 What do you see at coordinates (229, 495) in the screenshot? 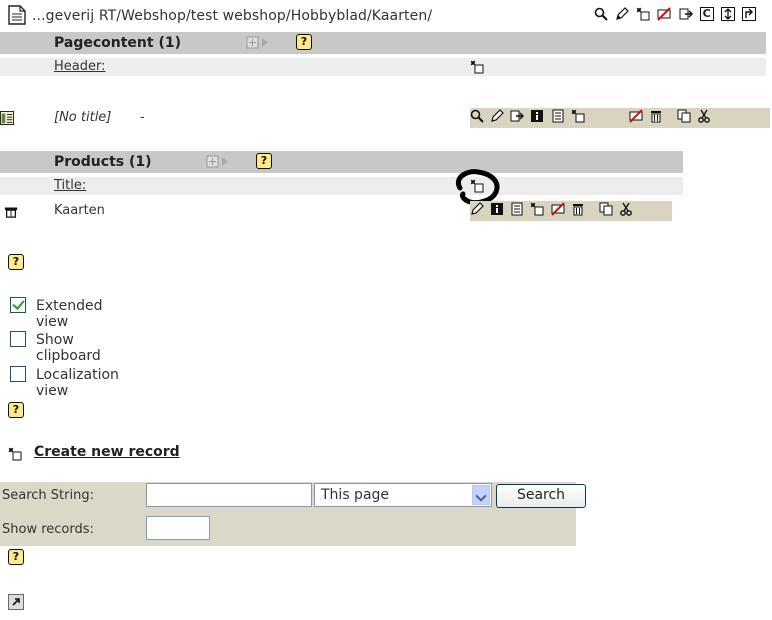
I see `search-string-input` at bounding box center [229, 495].